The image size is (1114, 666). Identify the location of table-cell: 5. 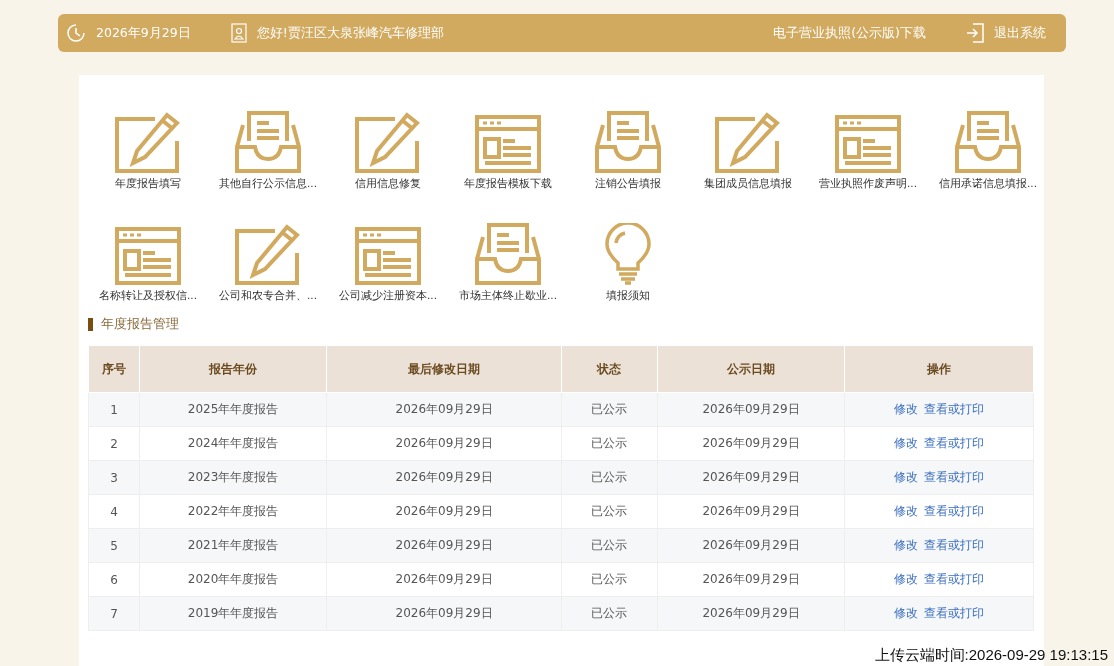
(114, 545).